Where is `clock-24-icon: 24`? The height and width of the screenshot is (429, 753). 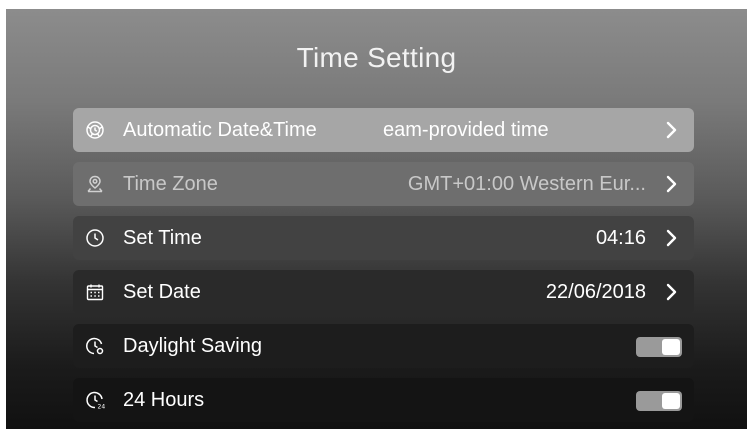 clock-24-icon: 24 is located at coordinates (95, 400).